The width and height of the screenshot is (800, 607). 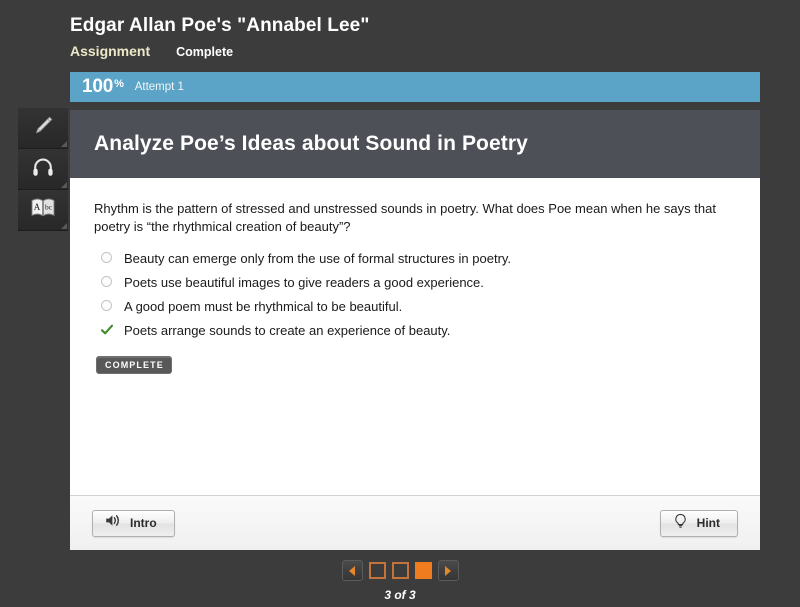 I want to click on lightbulb-icon, so click(x=680, y=523).